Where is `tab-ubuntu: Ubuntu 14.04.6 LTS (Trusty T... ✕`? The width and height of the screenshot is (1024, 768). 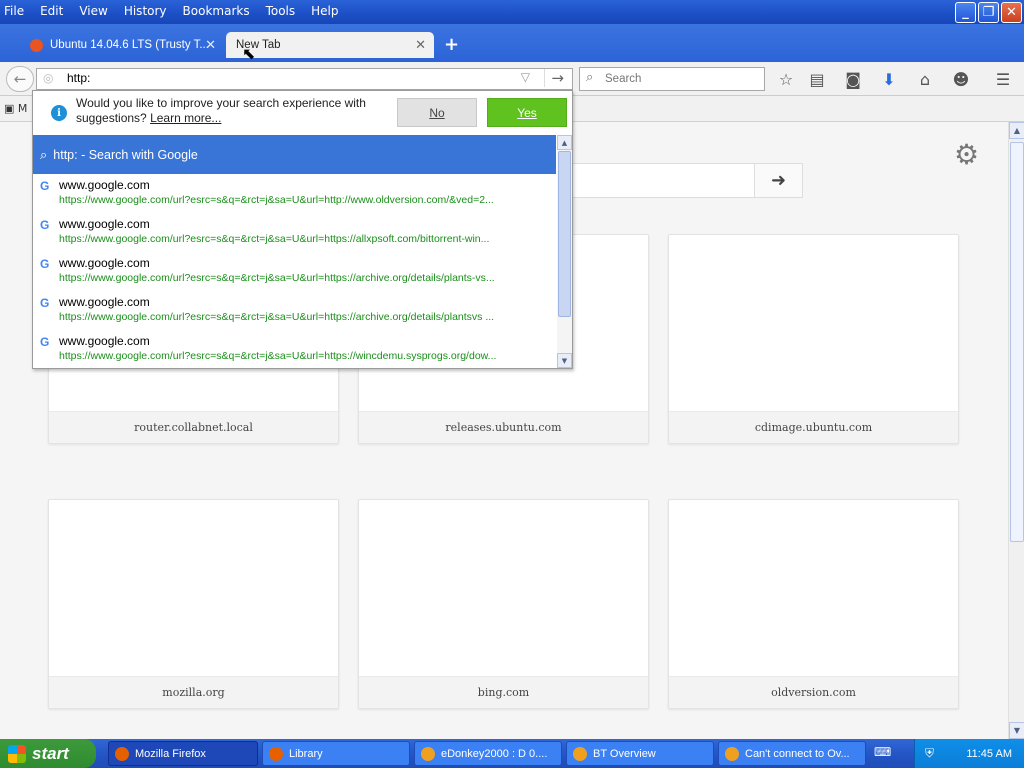
tab-ubuntu: Ubuntu 14.04.6 LTS (Trusty T... ✕ is located at coordinates (122, 45).